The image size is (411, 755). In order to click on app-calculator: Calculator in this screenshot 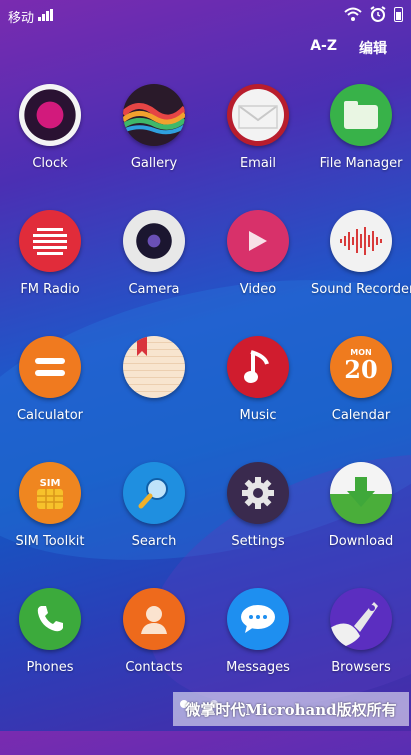, I will do `click(50, 379)`.